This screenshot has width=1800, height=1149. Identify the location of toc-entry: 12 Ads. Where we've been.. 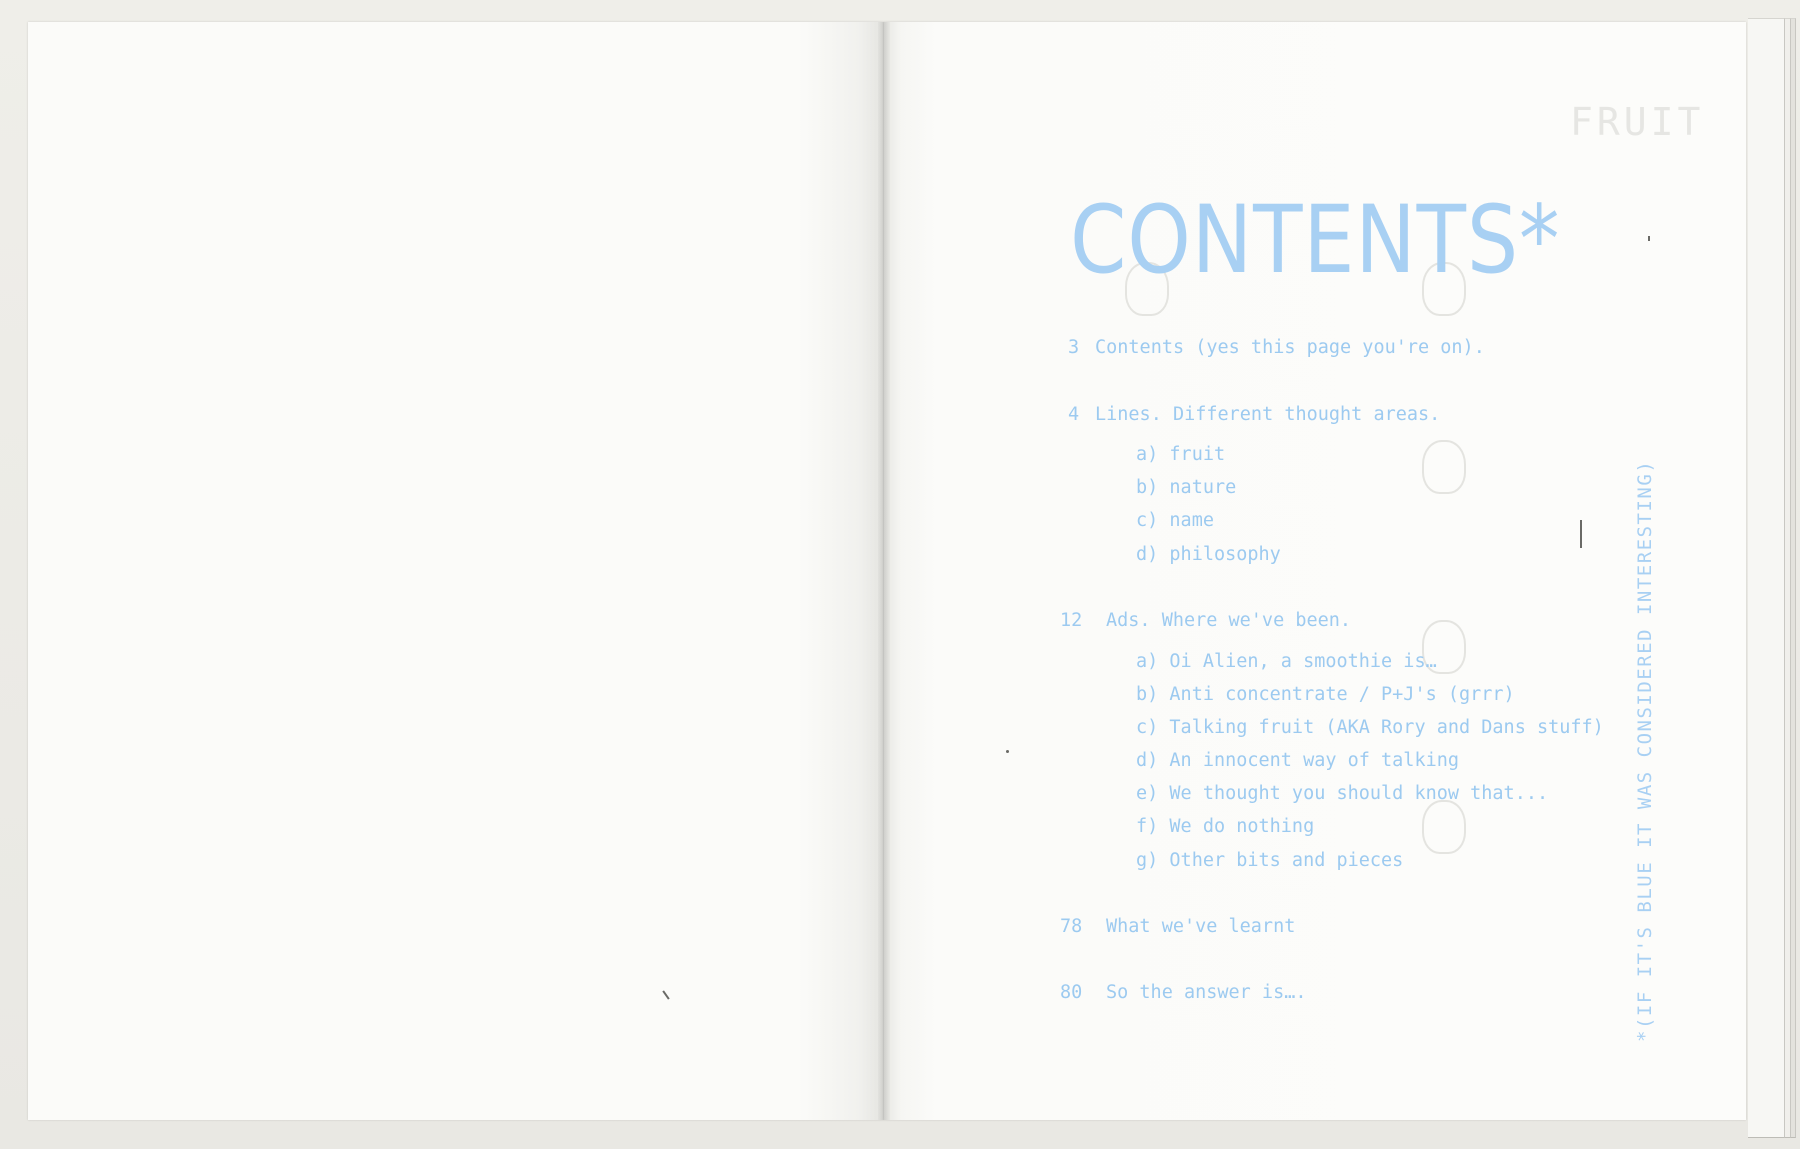
(1206, 620).